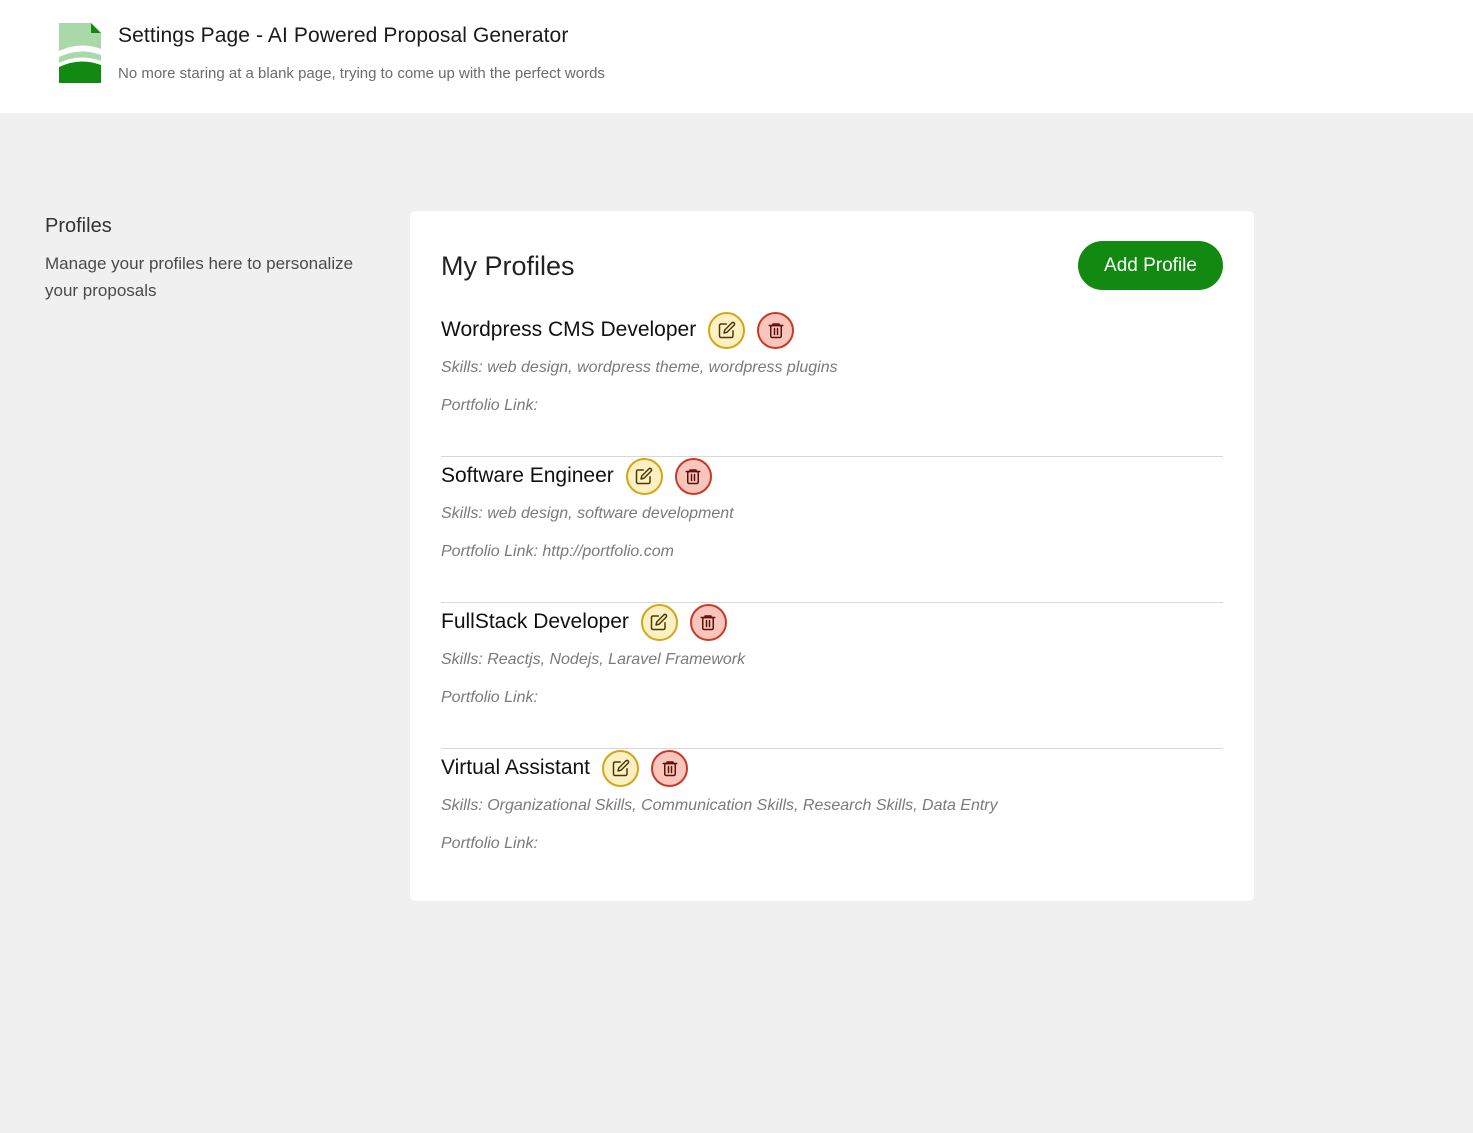 The image size is (1473, 1133). I want to click on profile-name: Virtual Assistant, so click(516, 767).